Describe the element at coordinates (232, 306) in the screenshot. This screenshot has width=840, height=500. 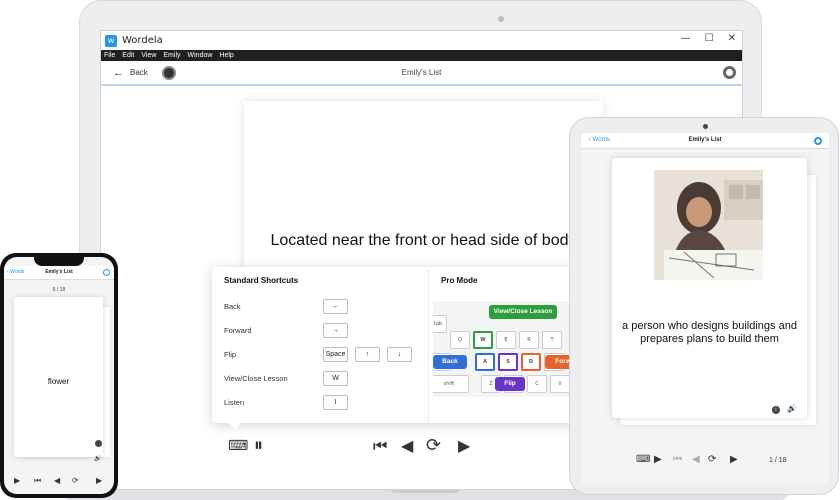
I see `shortcut-label-back: Back` at that location.